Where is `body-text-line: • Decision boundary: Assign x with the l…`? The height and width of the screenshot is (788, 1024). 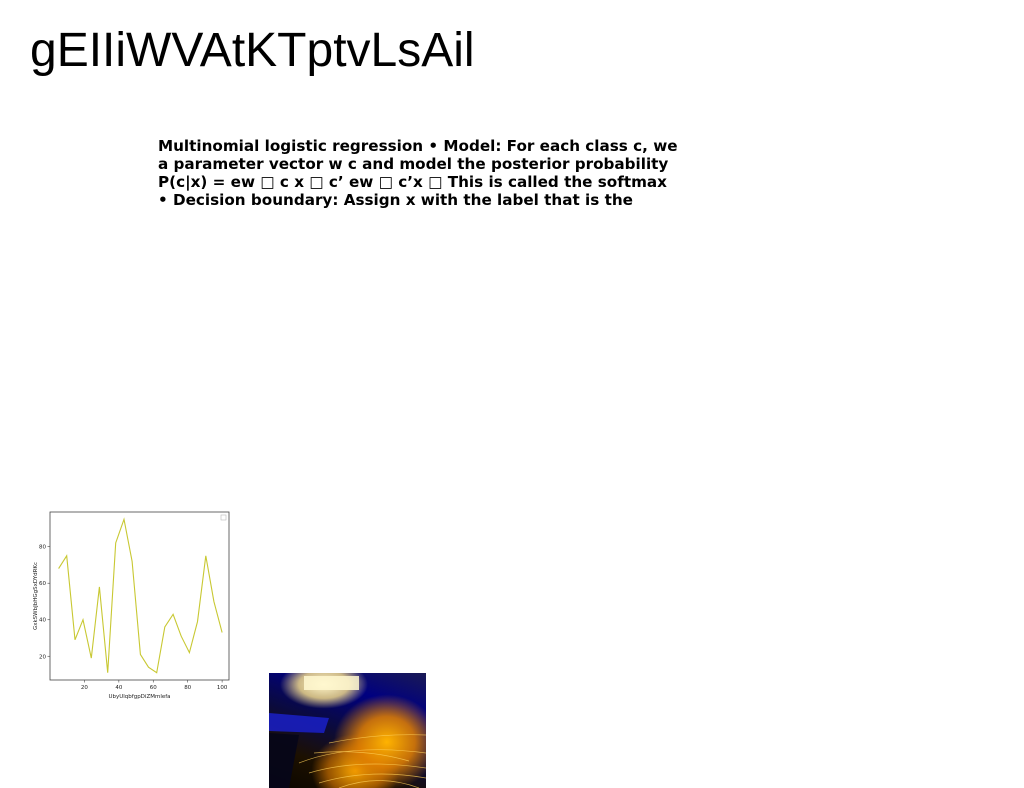
body-text-line: • Decision boundary: Assign x with the l… is located at coordinates (395, 200).